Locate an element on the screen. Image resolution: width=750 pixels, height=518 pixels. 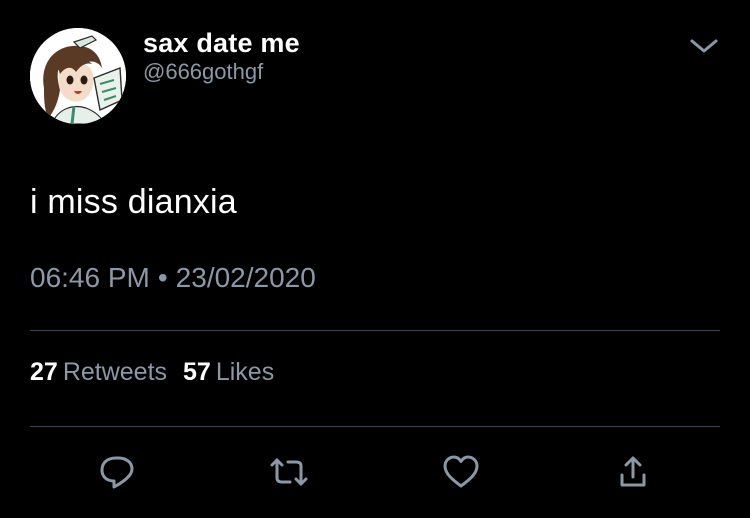
likes-stat: 57 Likes is located at coordinates (228, 372).